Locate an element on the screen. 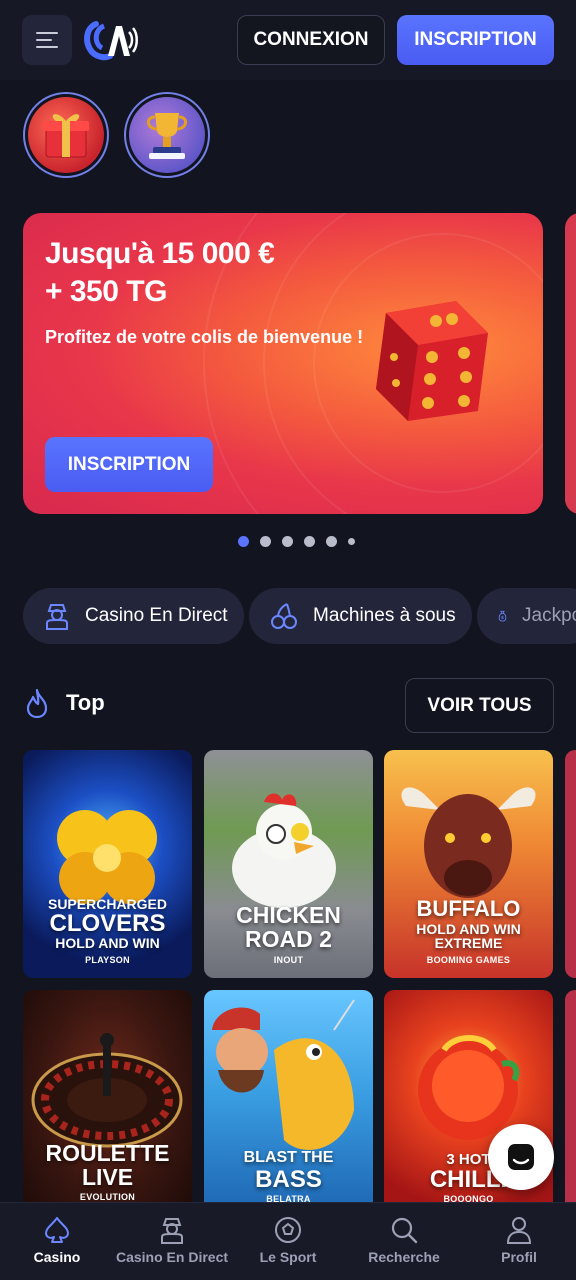 This screenshot has height=1280, width=576. category-label: Casino En Direct is located at coordinates (156, 615).